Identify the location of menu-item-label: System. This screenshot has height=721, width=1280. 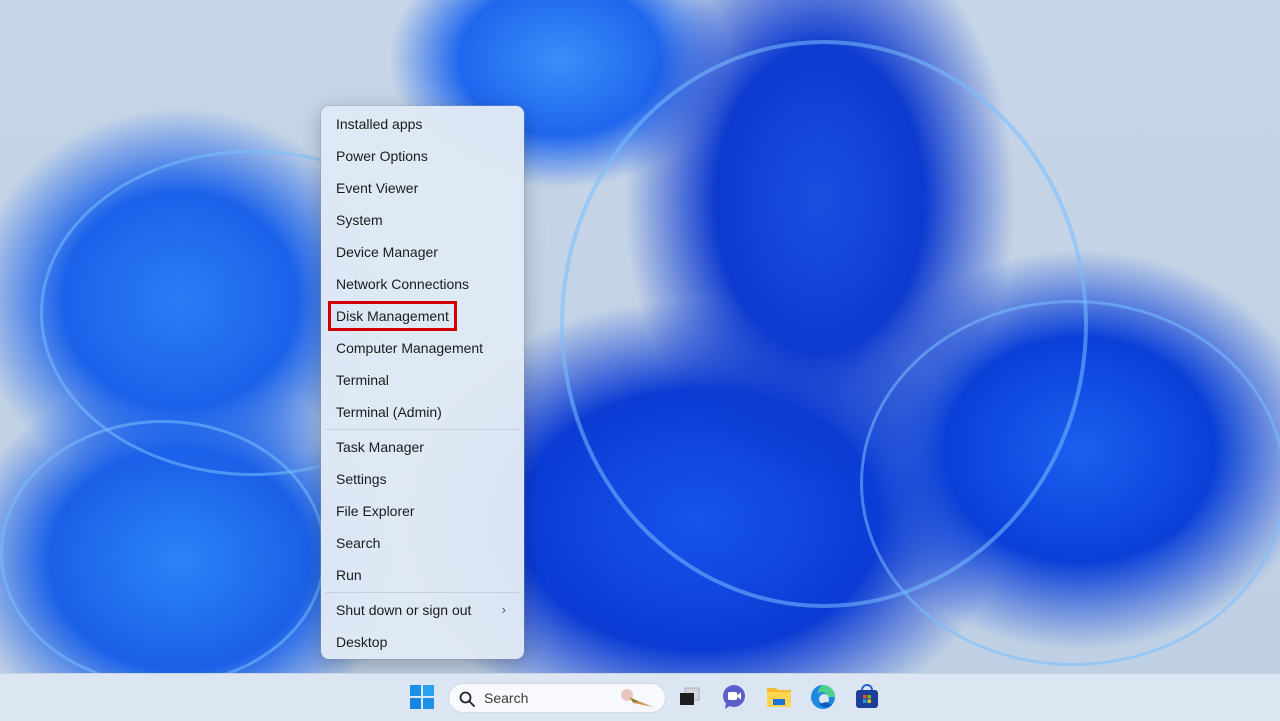
(359, 220).